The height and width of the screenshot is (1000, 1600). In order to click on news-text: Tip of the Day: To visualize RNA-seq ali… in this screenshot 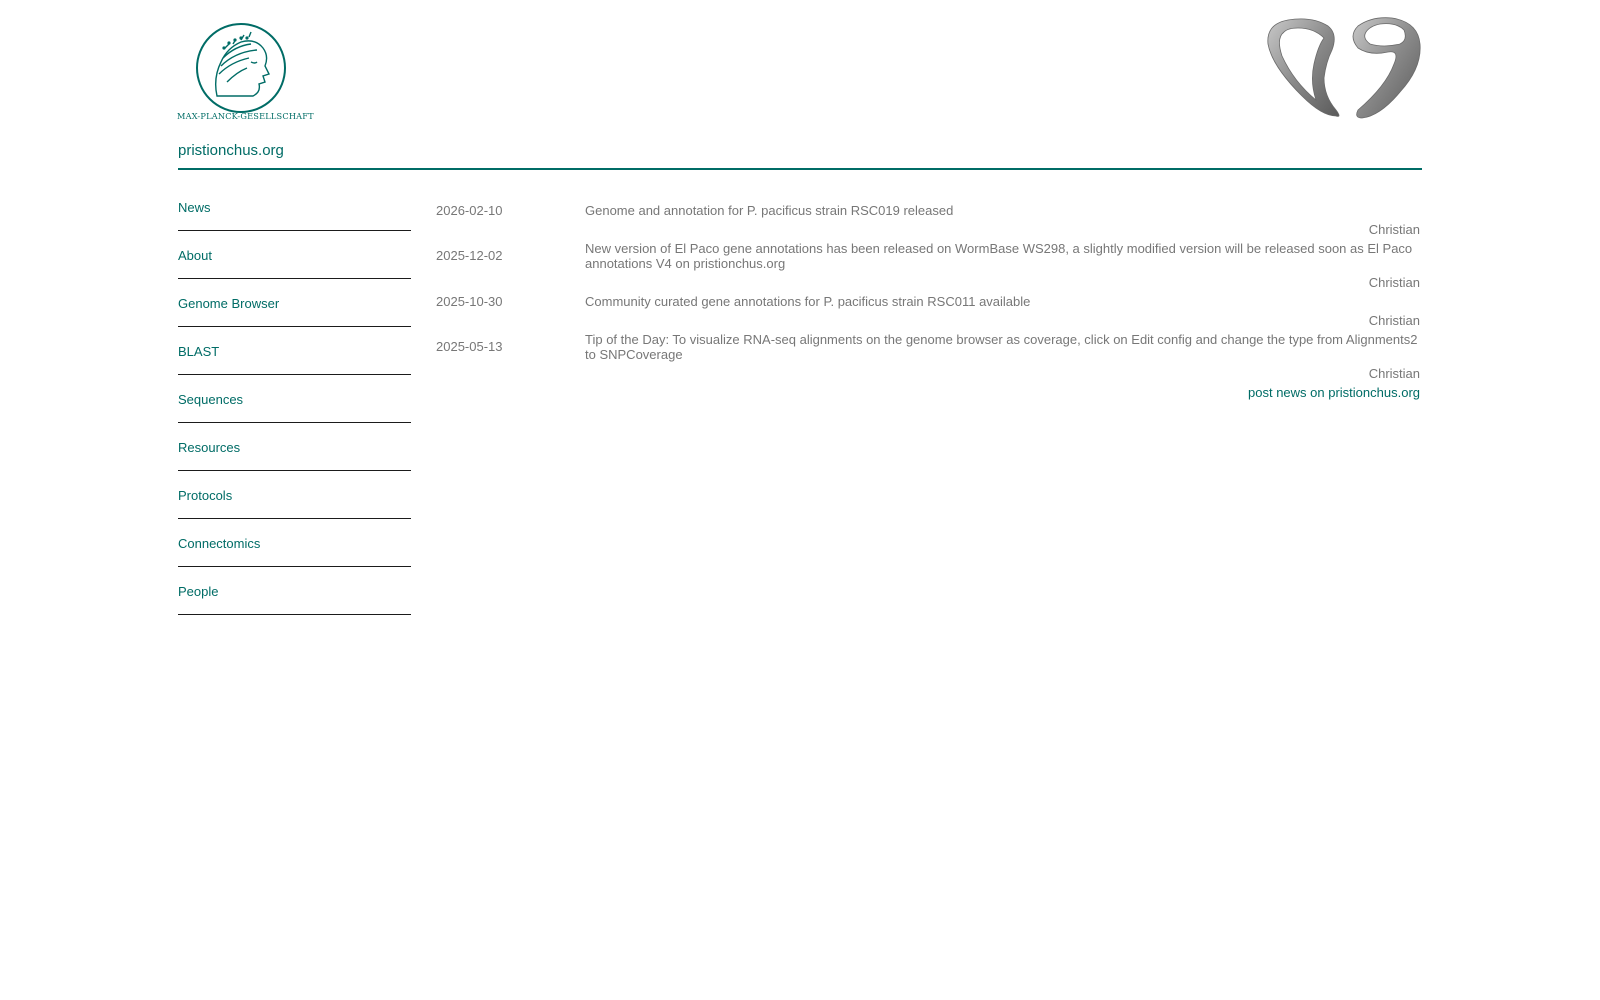, I will do `click(1001, 347)`.